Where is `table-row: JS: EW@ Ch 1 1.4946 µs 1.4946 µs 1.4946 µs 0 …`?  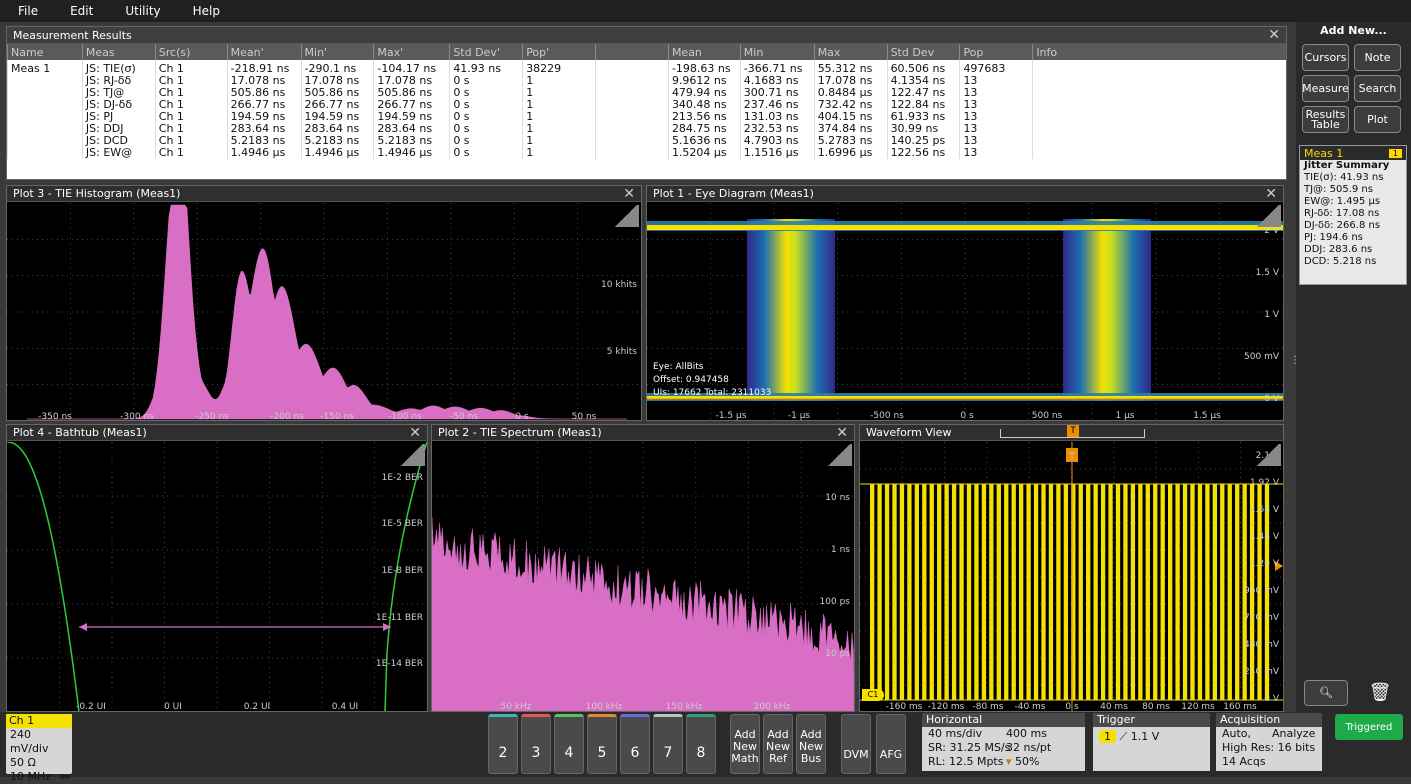
table-row: JS: EW@ Ch 1 1.4946 µs 1.4946 µs 1.4946 µs 0 … is located at coordinates (646, 153).